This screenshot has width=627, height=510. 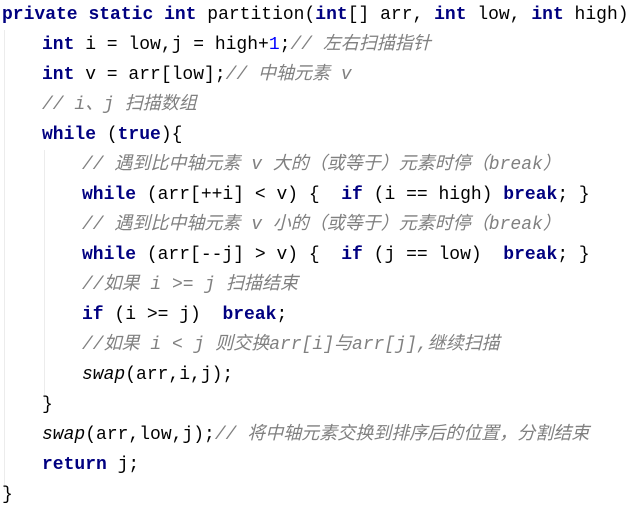 I want to click on code-token: high) {, so click(x=600, y=15).